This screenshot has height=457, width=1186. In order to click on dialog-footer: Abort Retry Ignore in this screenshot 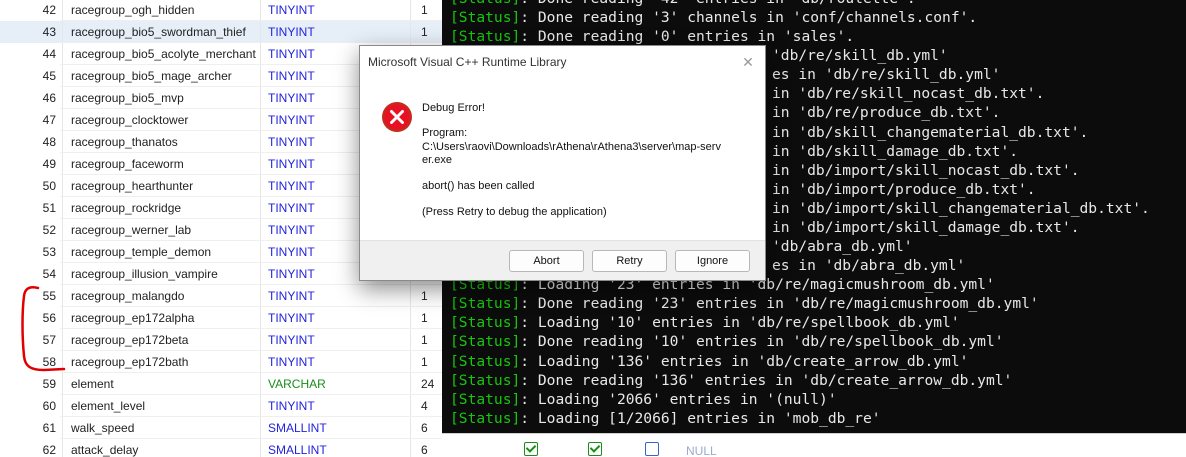, I will do `click(562, 260)`.